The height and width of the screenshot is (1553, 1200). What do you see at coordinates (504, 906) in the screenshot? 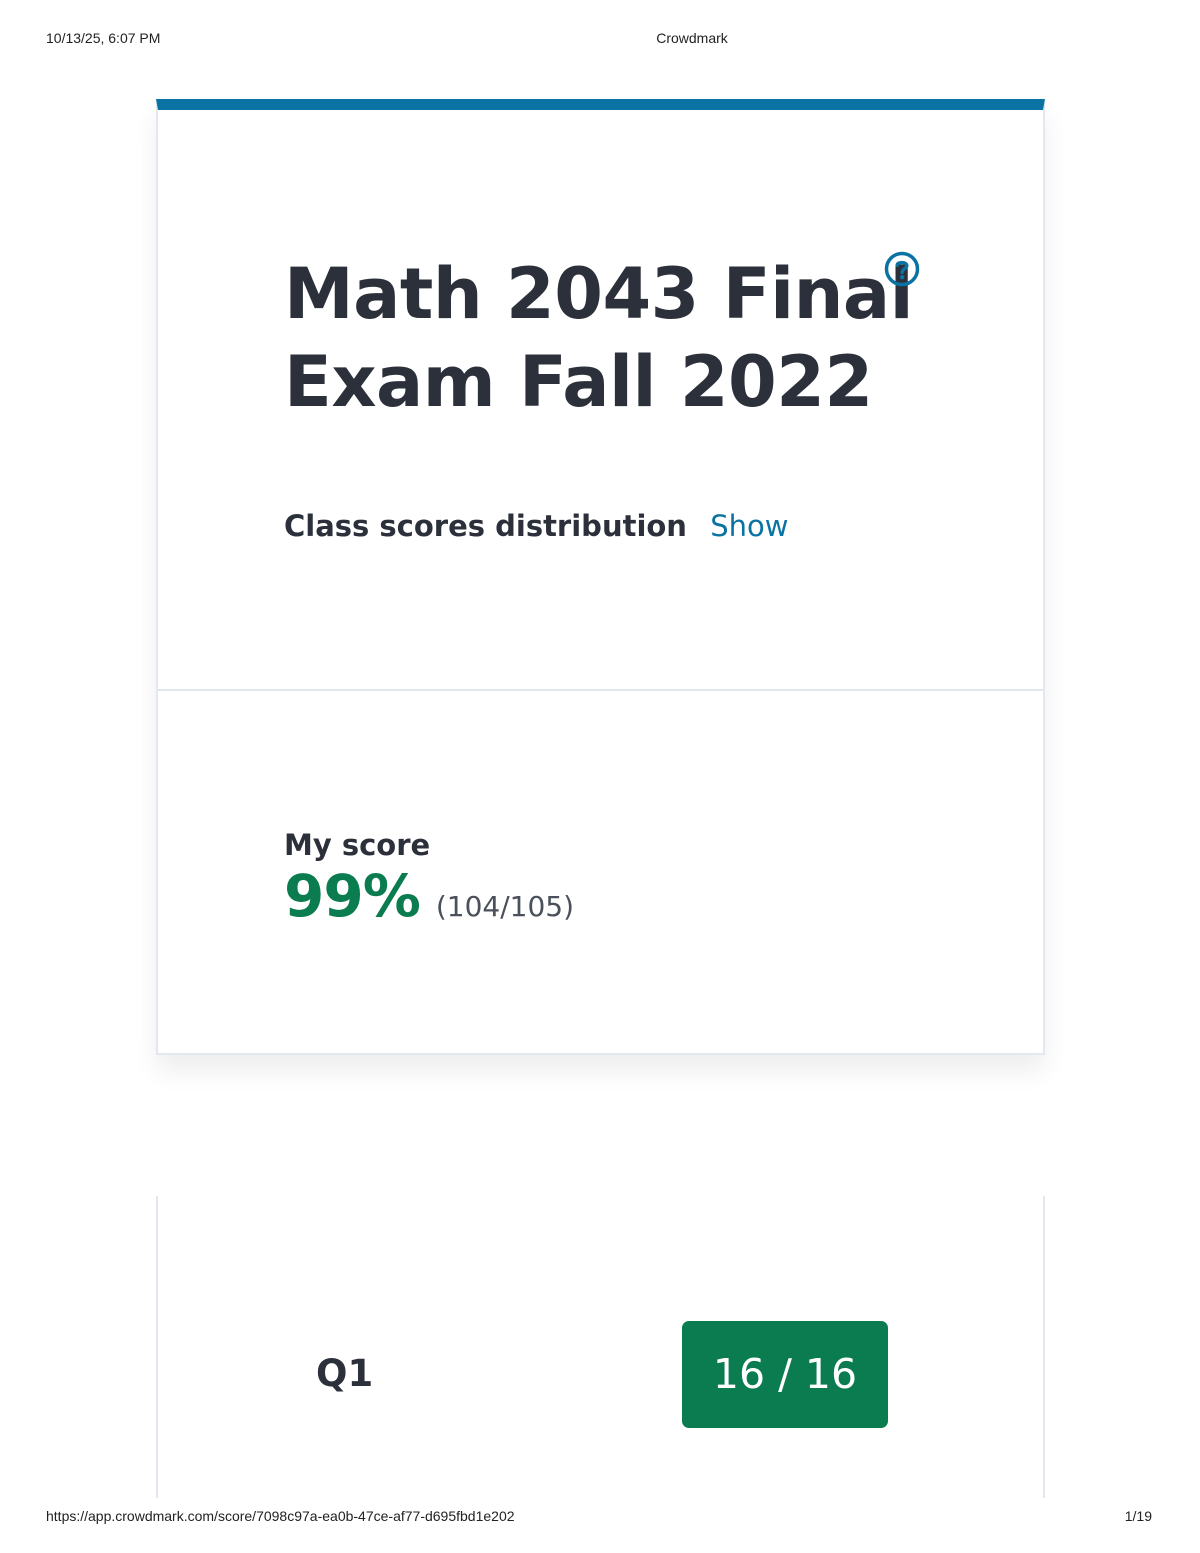
I see `score-fraction: (104/105)` at bounding box center [504, 906].